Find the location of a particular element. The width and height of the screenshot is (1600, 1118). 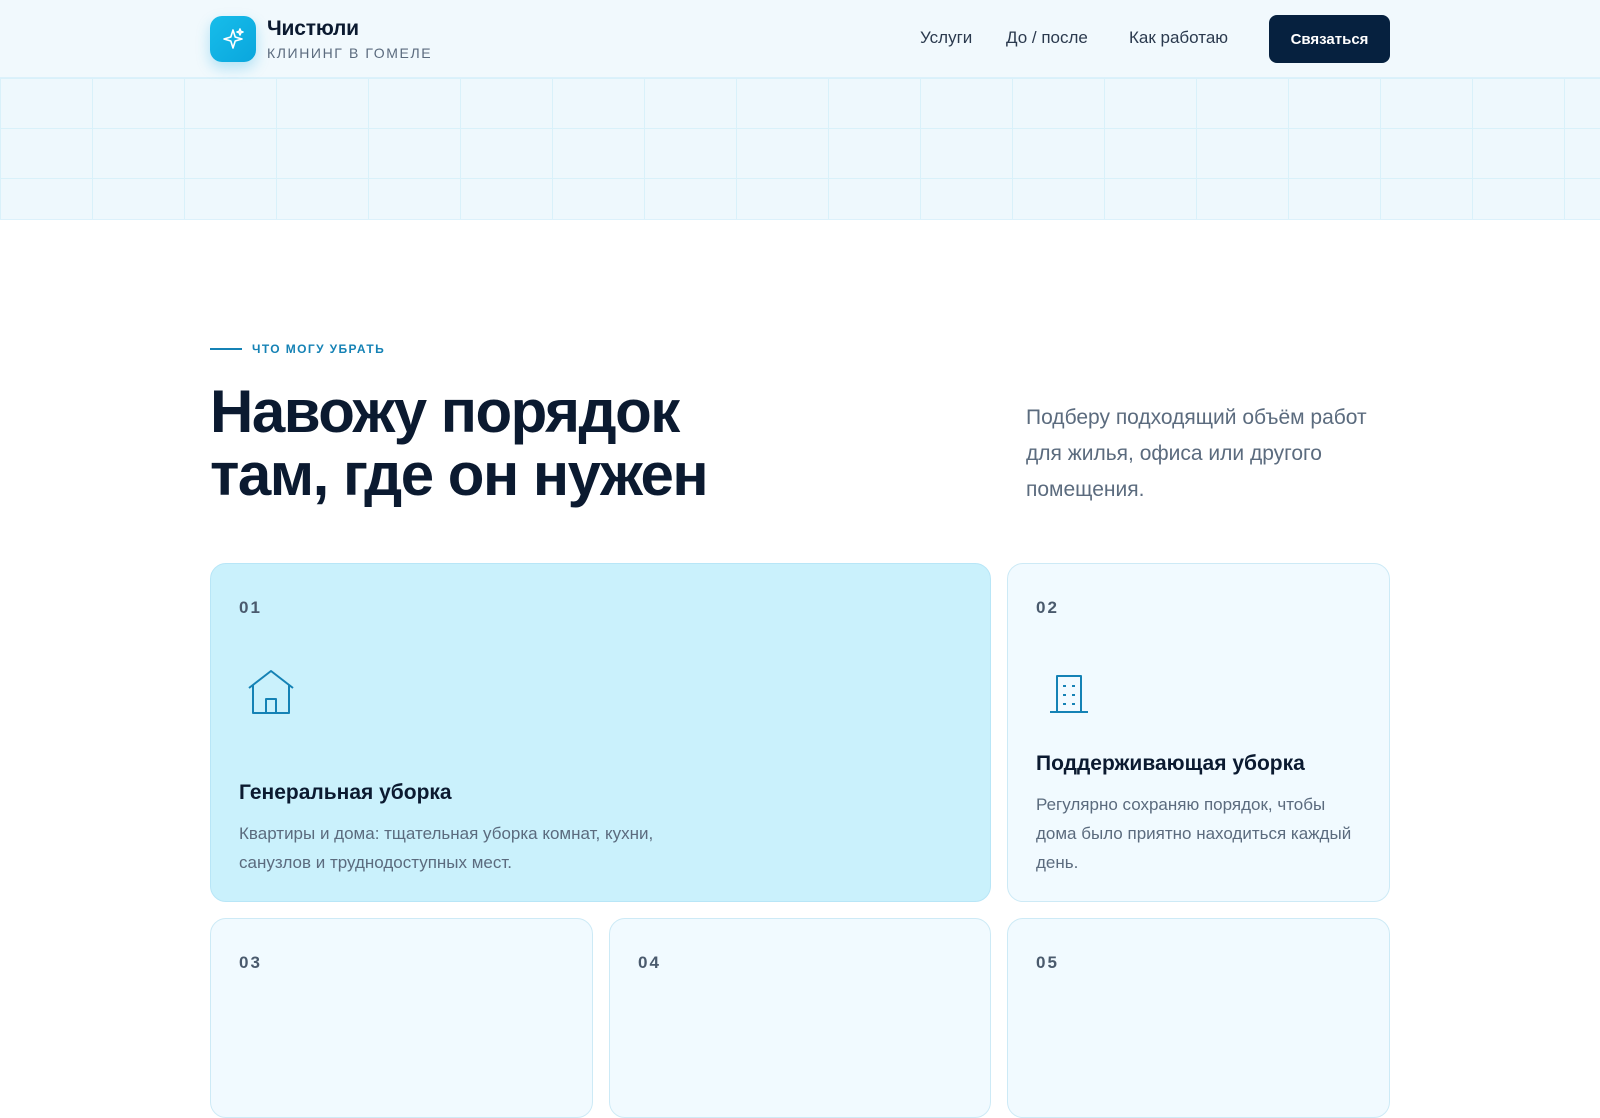

logo is located at coordinates (233, 39).